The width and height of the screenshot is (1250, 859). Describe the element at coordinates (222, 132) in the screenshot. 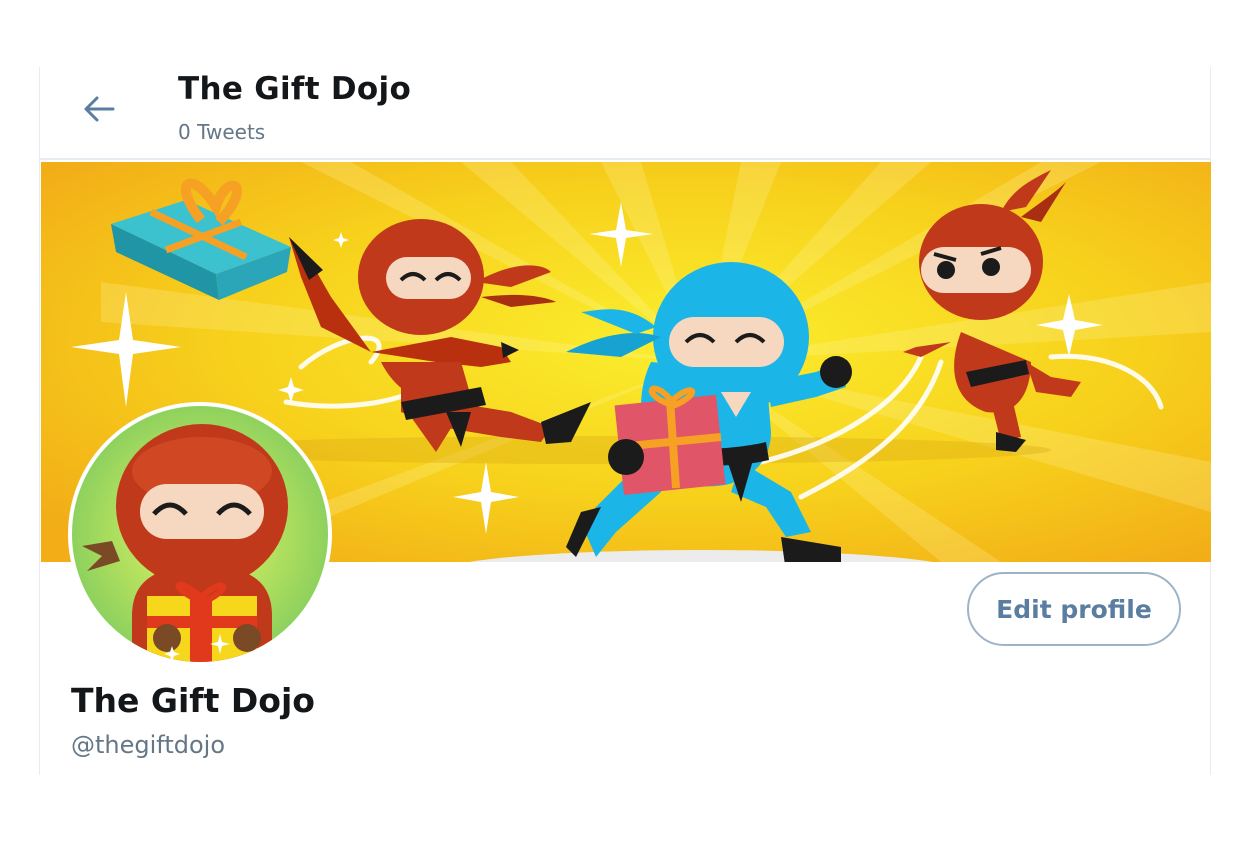

I see `tweet-count: 0 Tweets` at that location.